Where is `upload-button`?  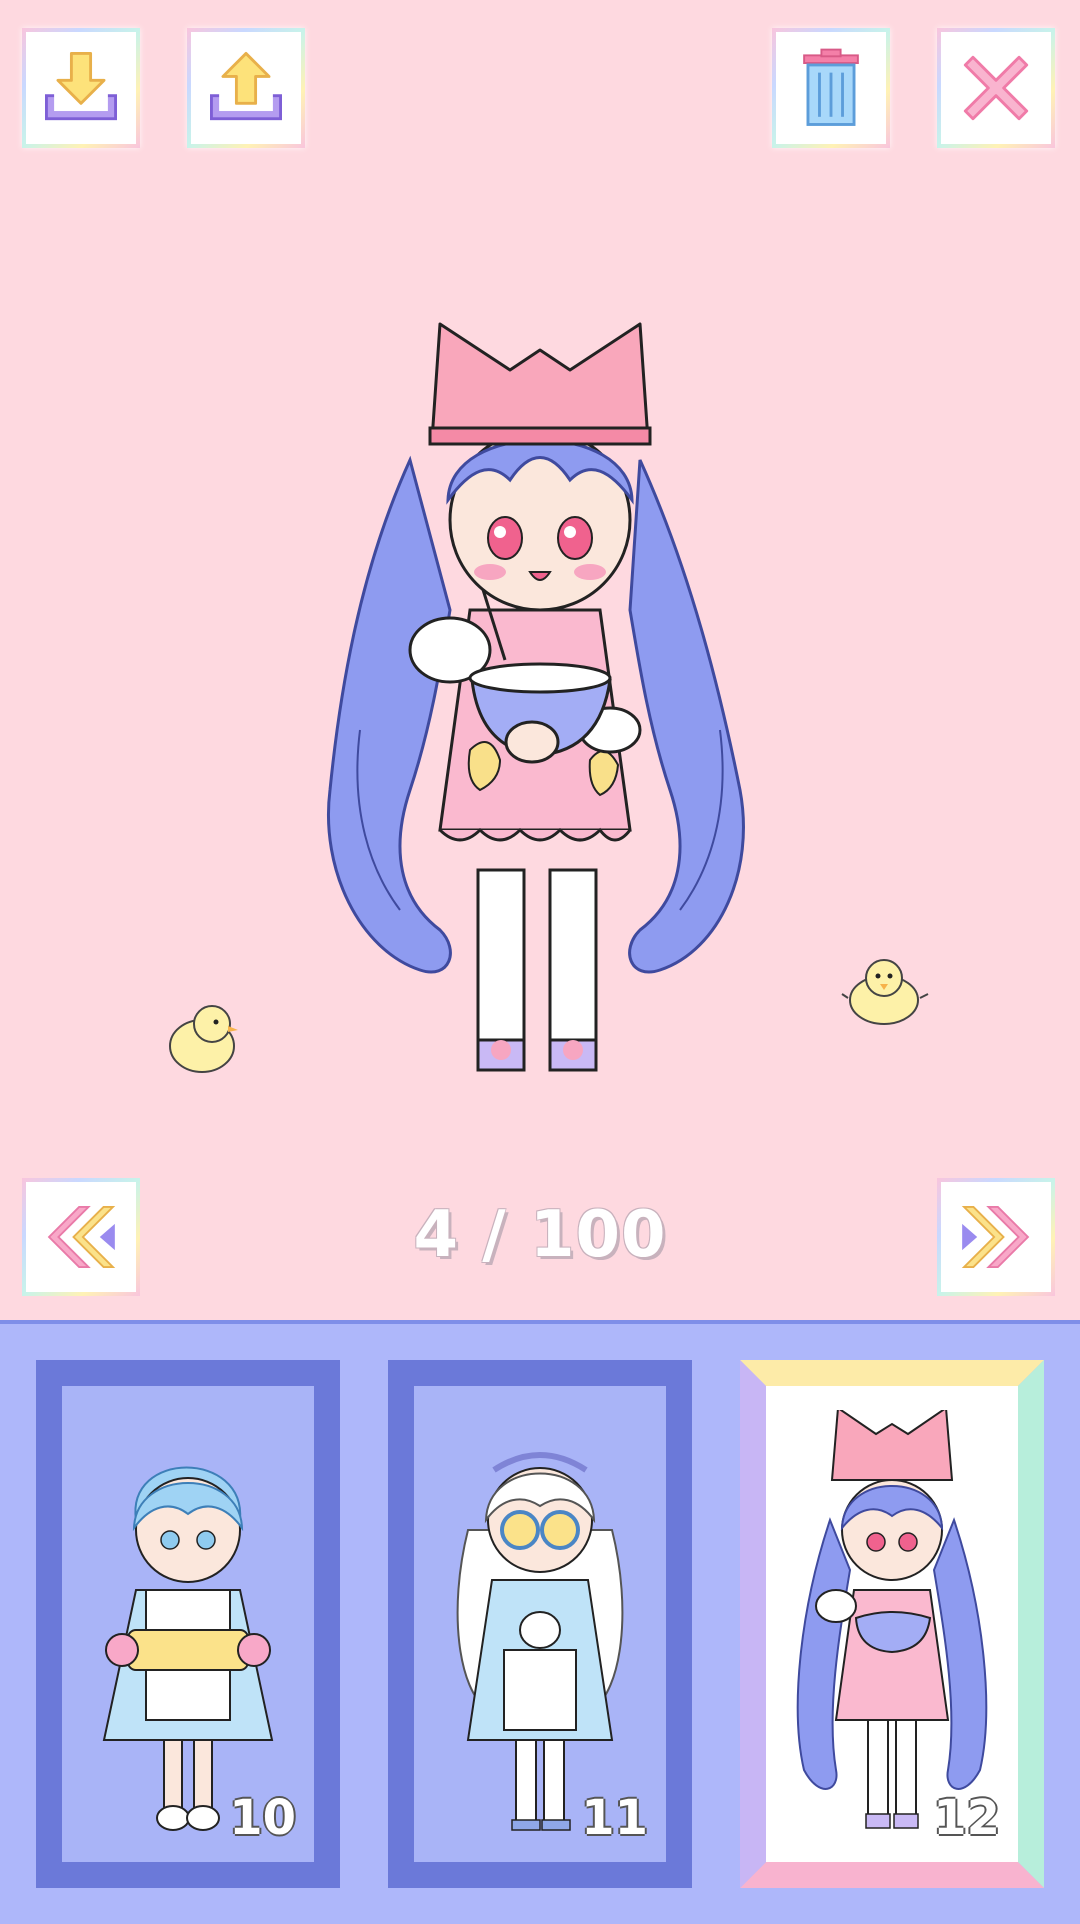
upload-button is located at coordinates (246, 88).